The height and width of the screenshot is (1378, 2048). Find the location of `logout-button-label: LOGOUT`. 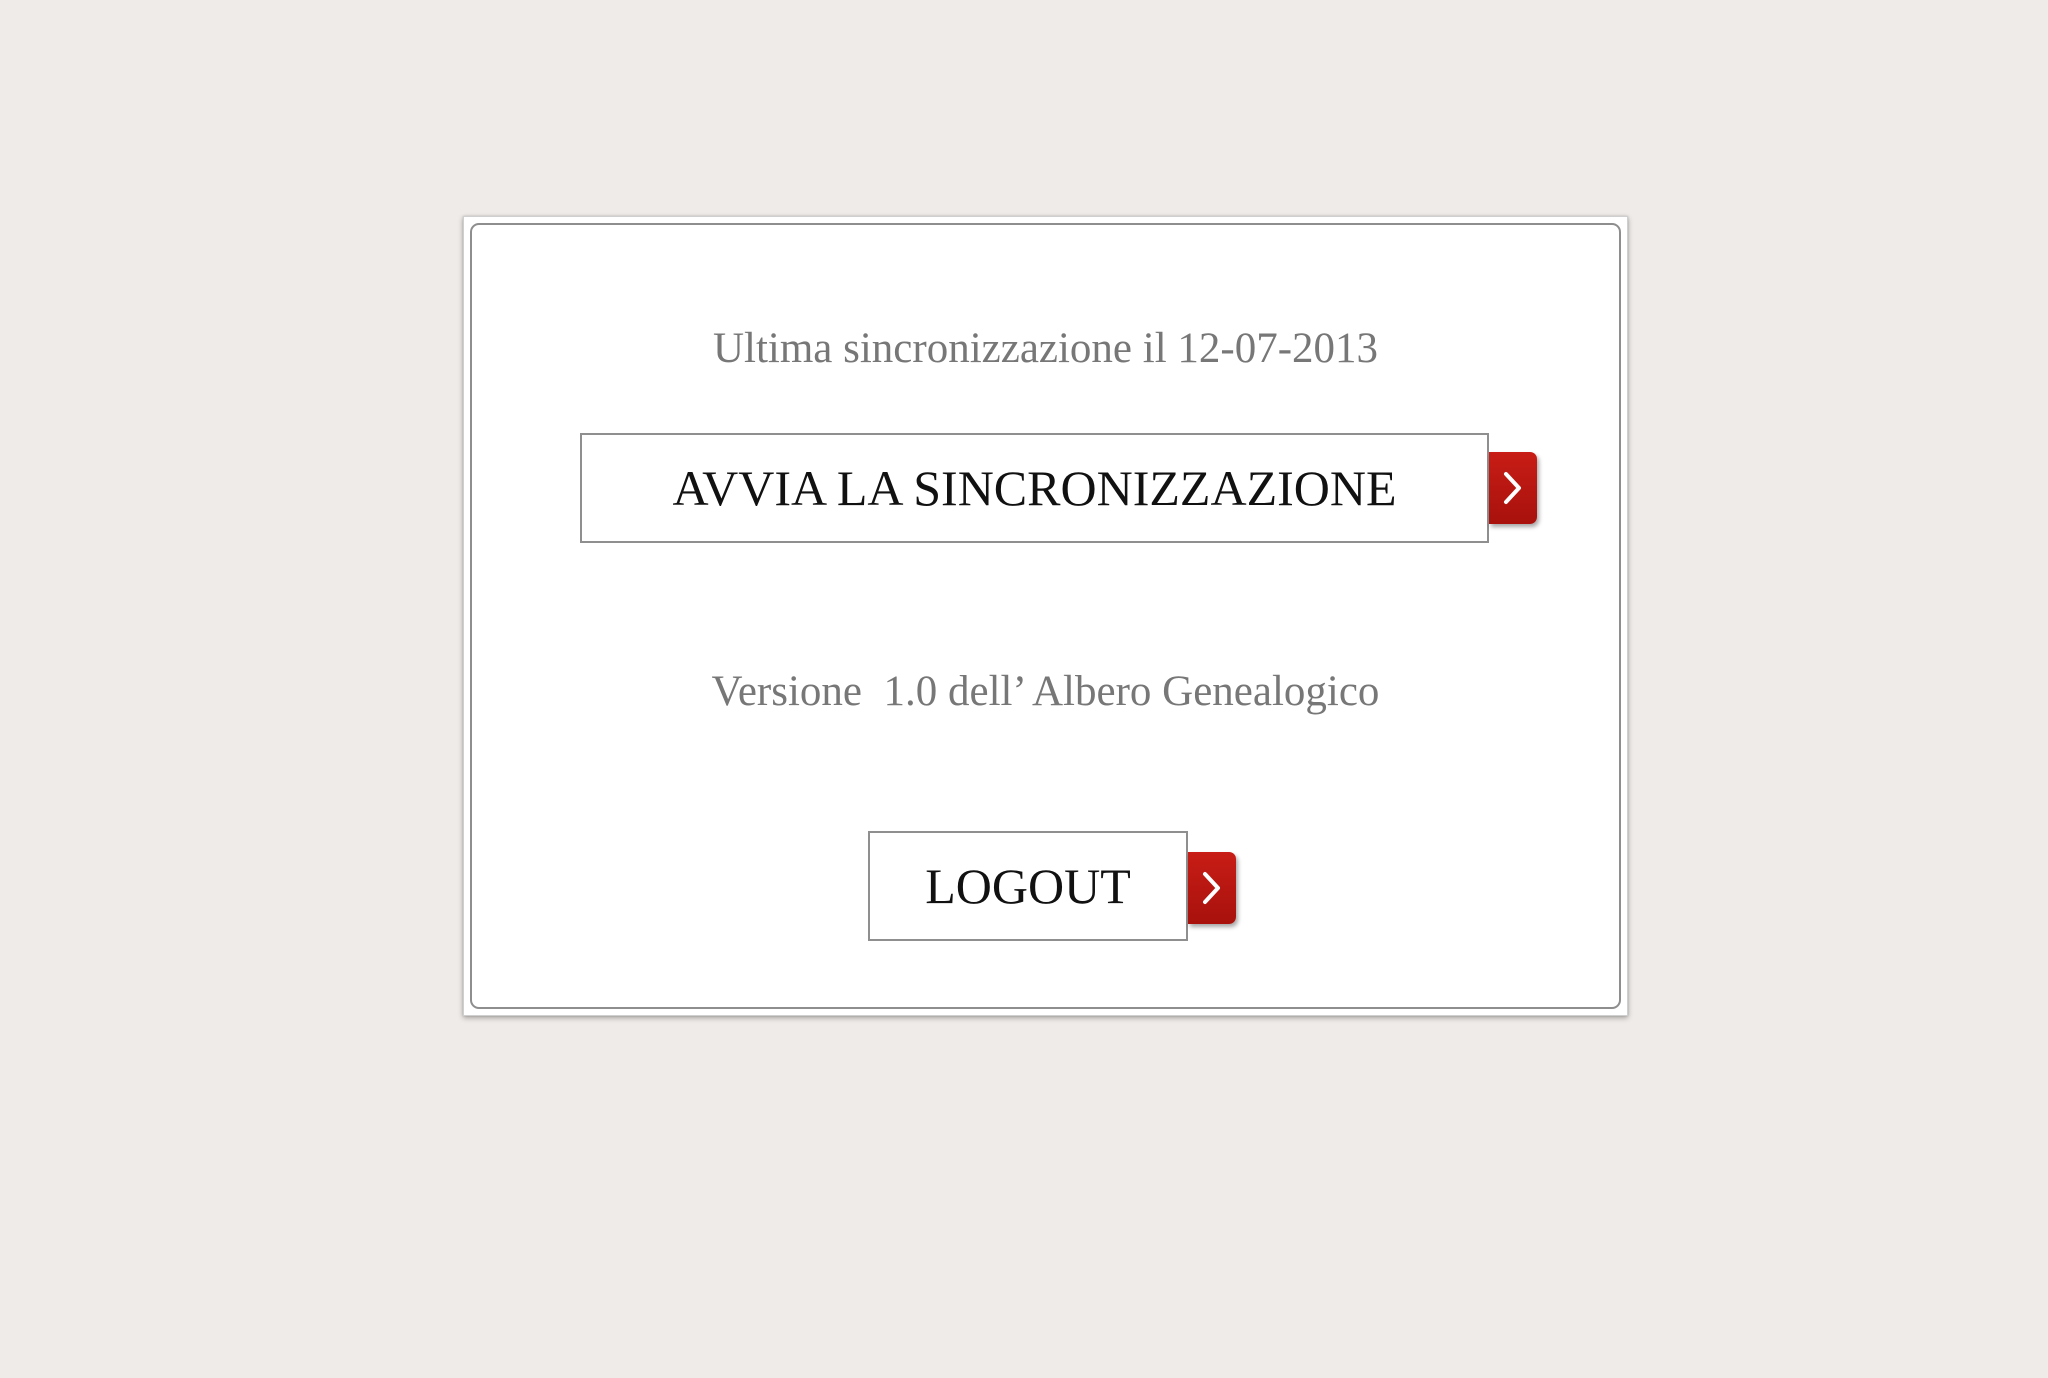

logout-button-label: LOGOUT is located at coordinates (1028, 886).